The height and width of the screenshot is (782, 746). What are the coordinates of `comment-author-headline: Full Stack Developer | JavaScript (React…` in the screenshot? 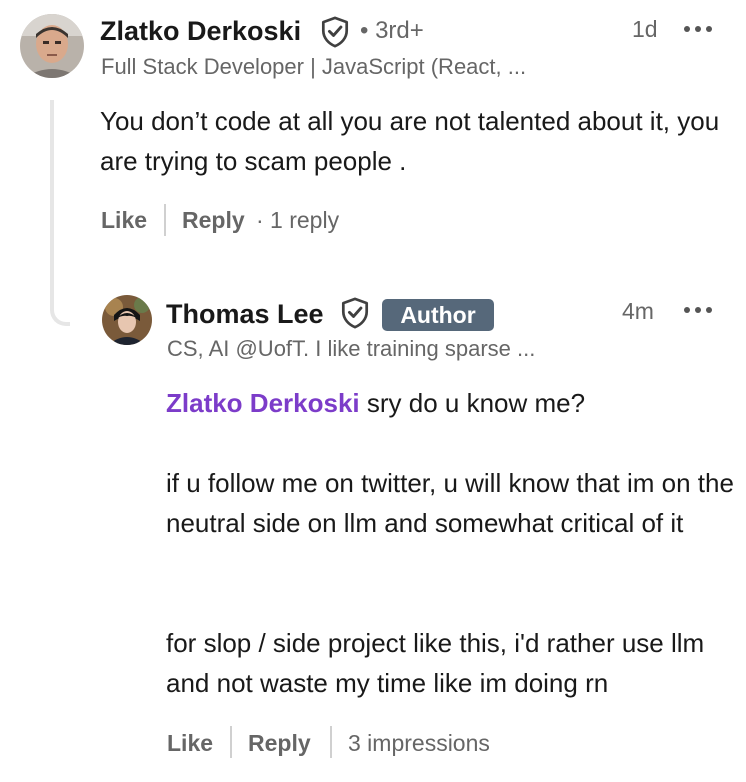 It's located at (314, 66).